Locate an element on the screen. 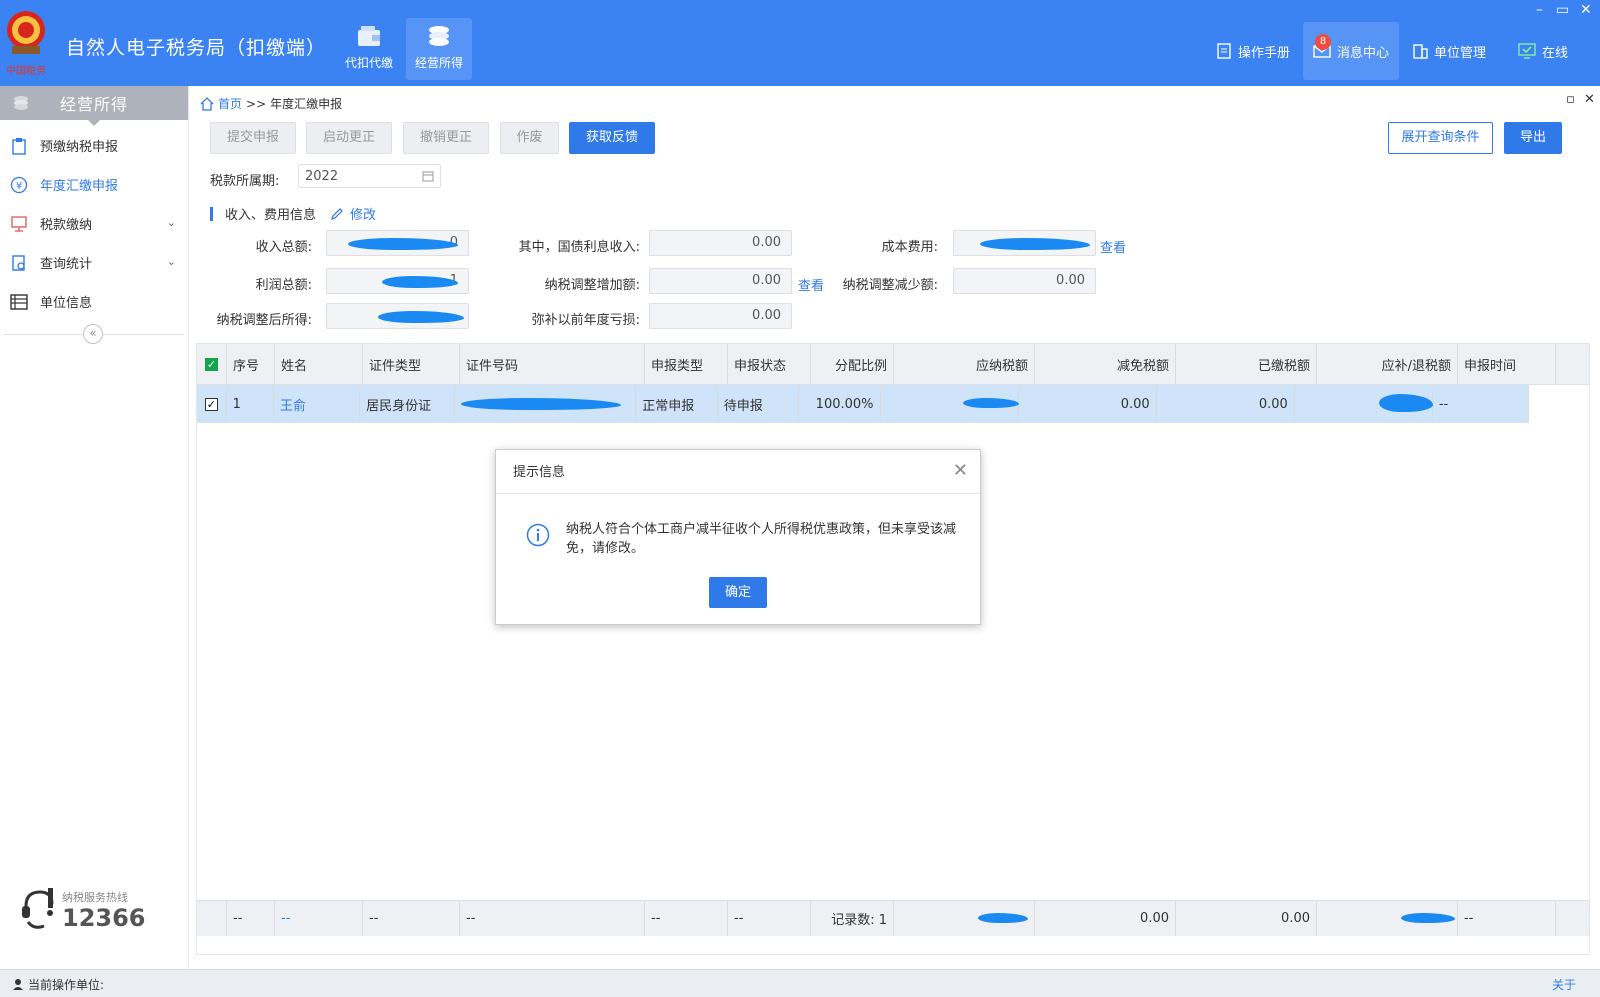  footer-id-number: -- is located at coordinates (552, 918).